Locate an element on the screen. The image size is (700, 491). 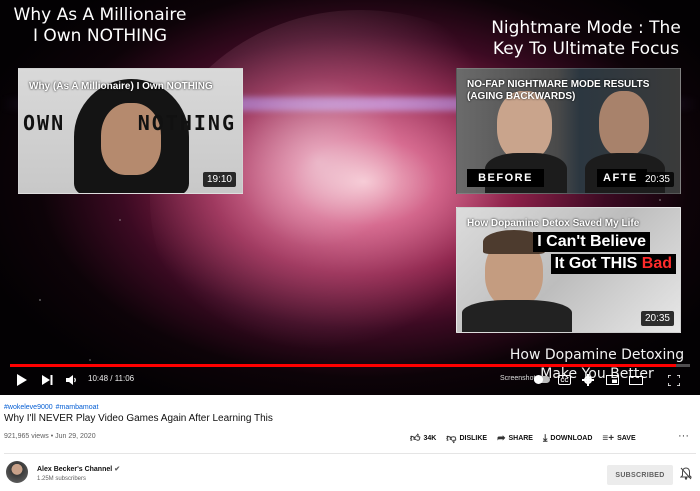
dislike-button: 👎︎ DISLIKE is located at coordinates (466, 438).